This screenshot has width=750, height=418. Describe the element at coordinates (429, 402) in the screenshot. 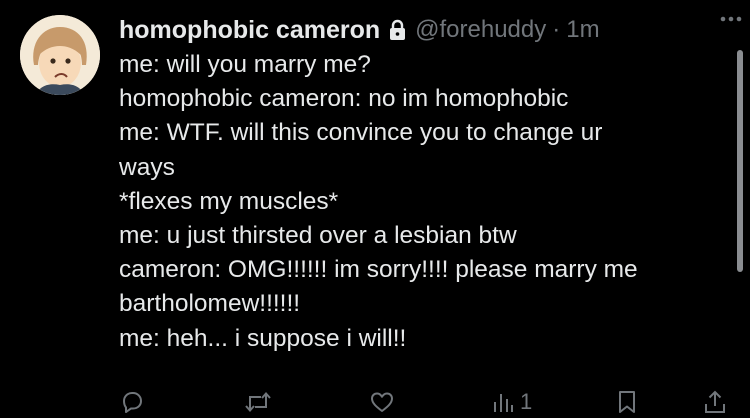

I see `action-bar: 1` at that location.